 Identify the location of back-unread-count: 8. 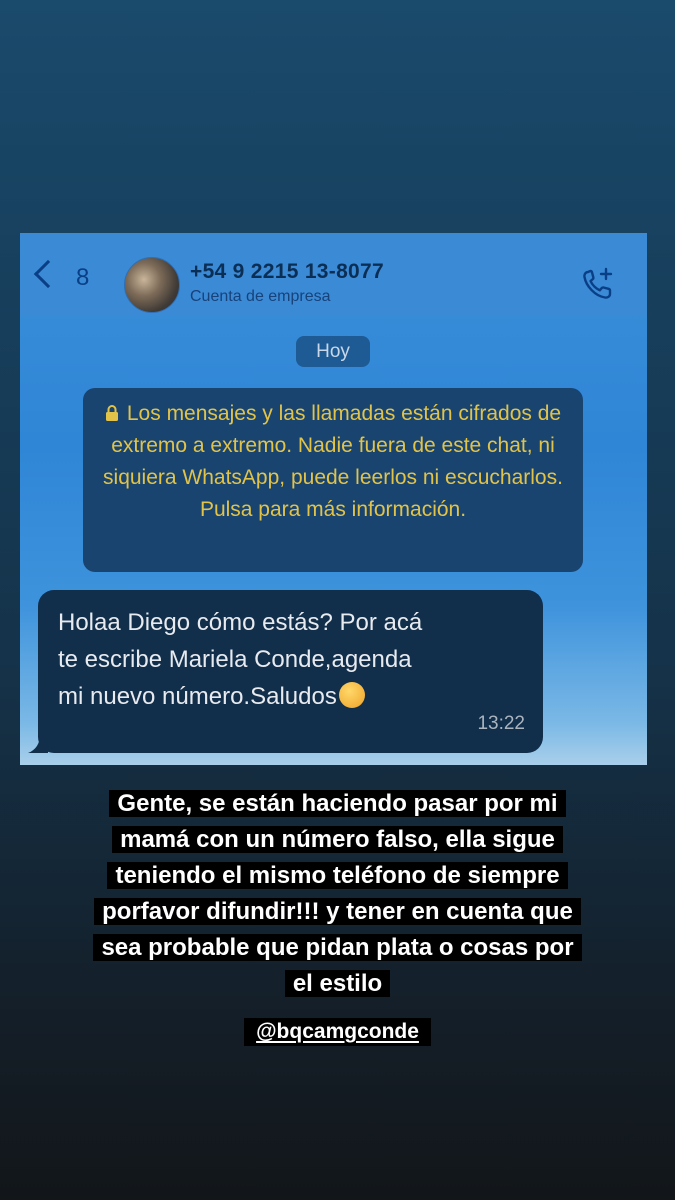
(82, 278).